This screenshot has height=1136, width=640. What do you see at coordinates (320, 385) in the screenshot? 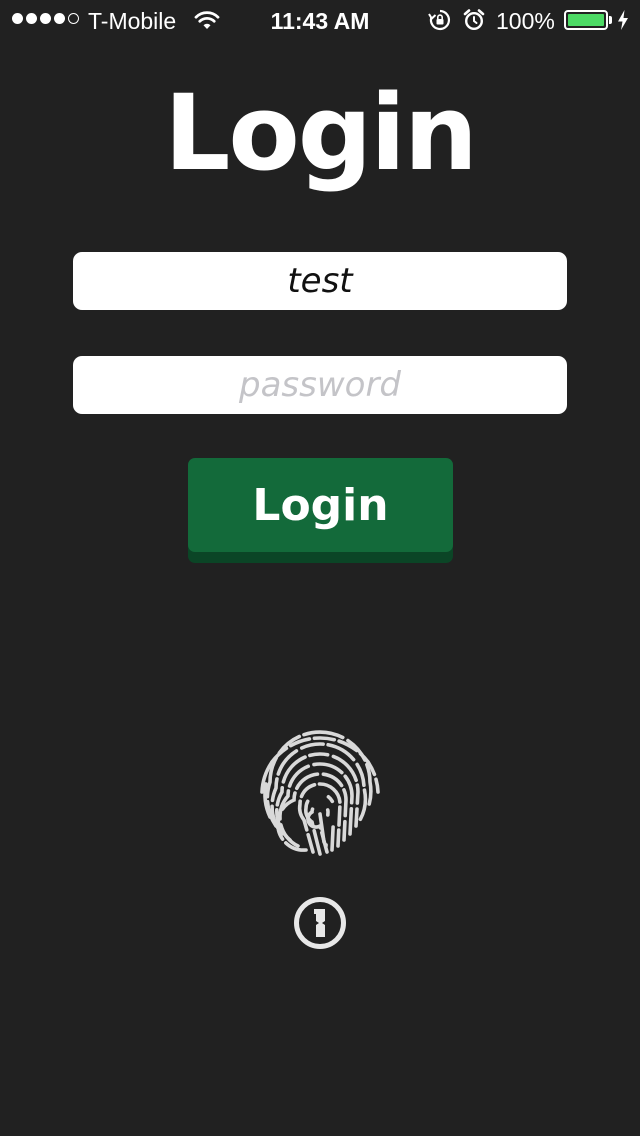
I see `password-input` at bounding box center [320, 385].